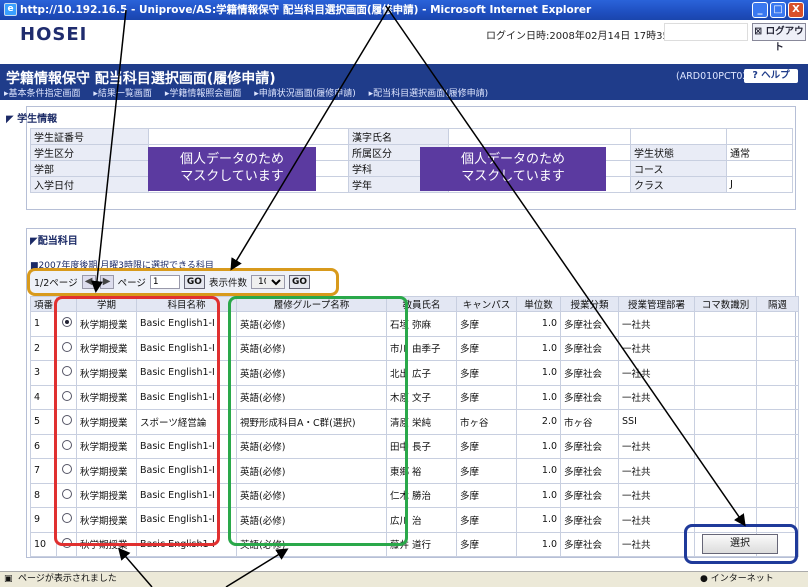 The width and height of the screenshot is (808, 587). What do you see at coordinates (310, 138) in the screenshot?
I see `arrow-to-pager` at bounding box center [310, 138].